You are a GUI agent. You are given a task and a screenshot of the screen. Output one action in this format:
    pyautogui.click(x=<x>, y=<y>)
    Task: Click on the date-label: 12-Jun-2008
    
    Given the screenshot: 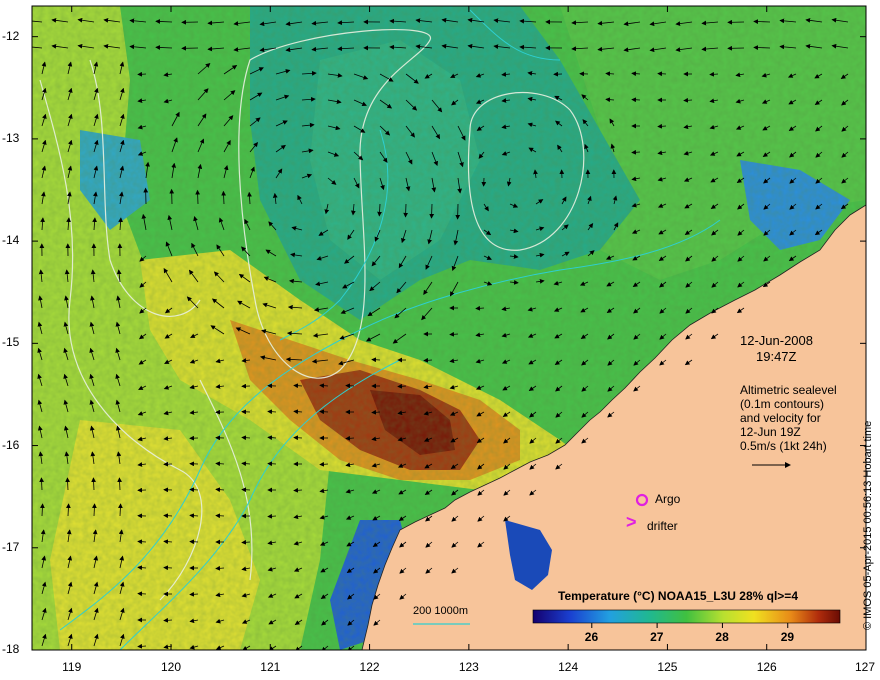 What is the action you would take?
    pyautogui.click(x=776, y=340)
    